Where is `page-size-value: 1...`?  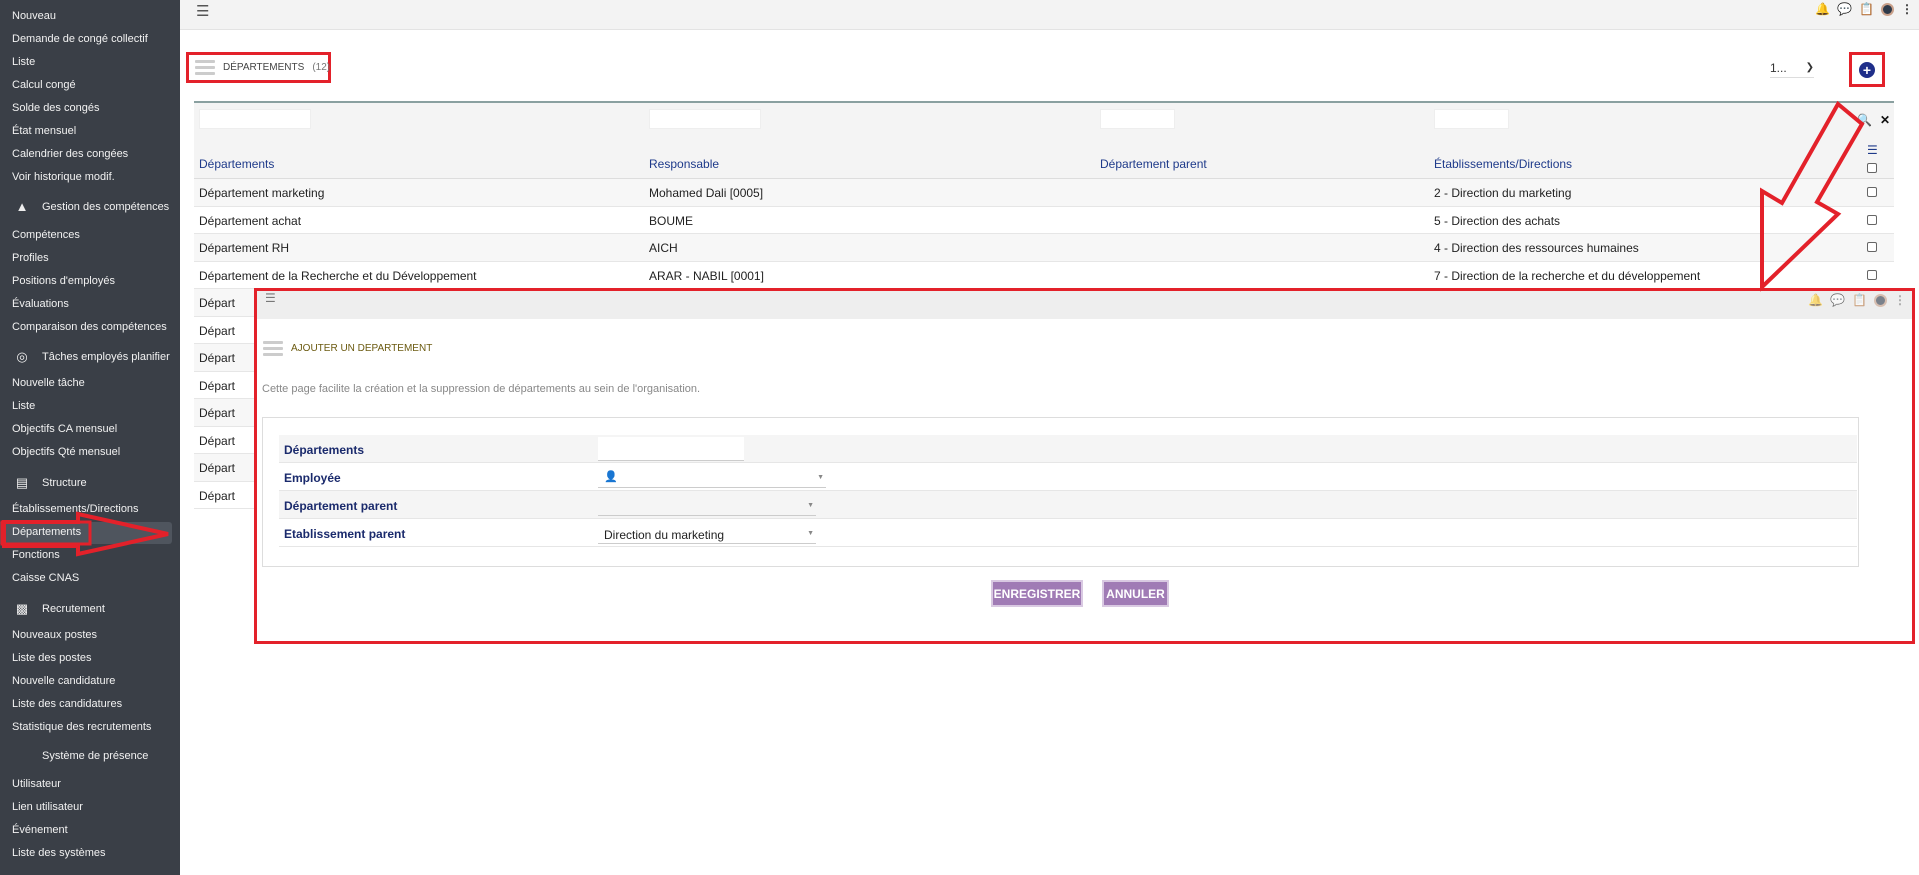
page-size-value: 1... is located at coordinates (1778, 67).